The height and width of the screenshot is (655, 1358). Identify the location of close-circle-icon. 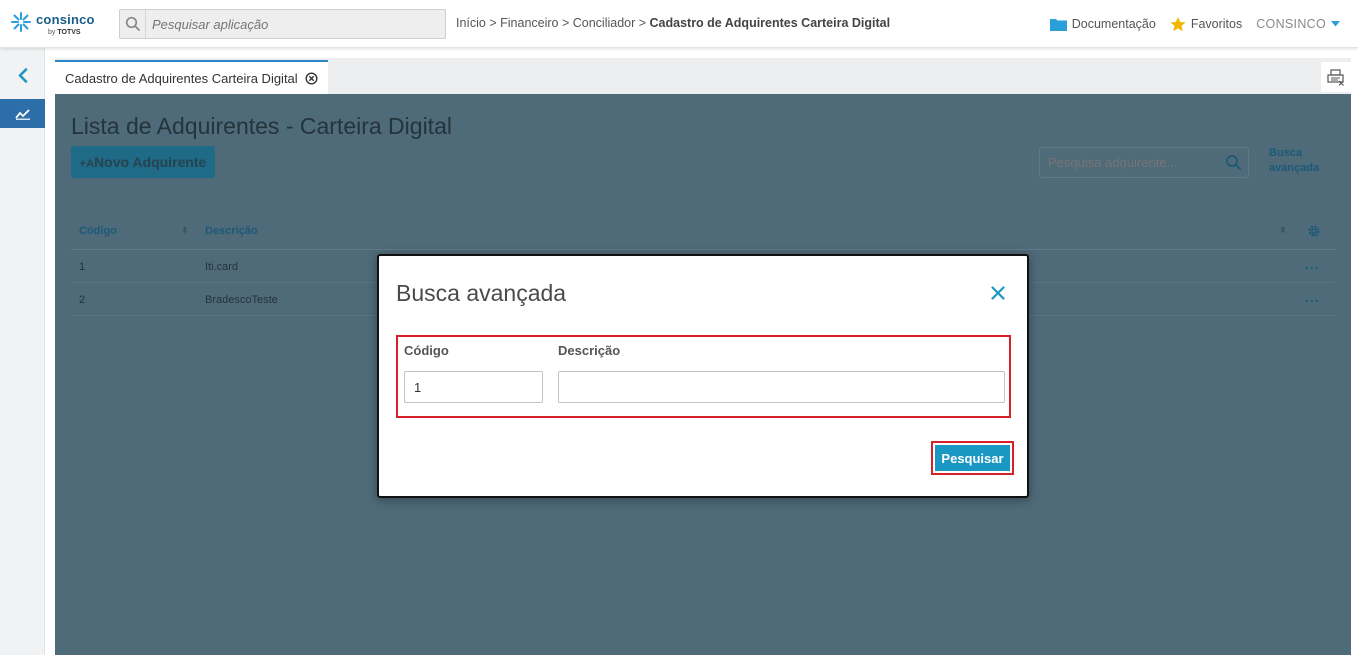
(311, 78).